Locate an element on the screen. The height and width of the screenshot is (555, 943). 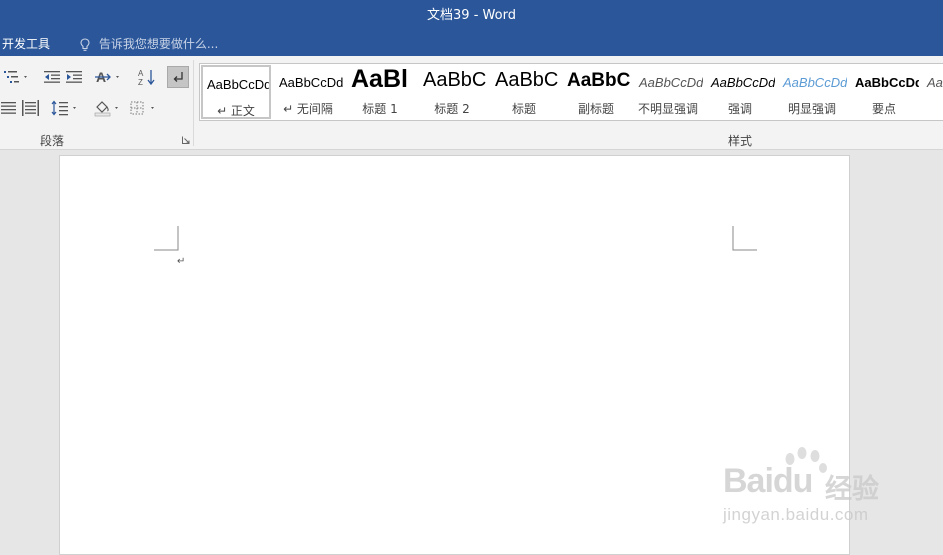
style-name: 标题 2 is located at coordinates (452, 109).